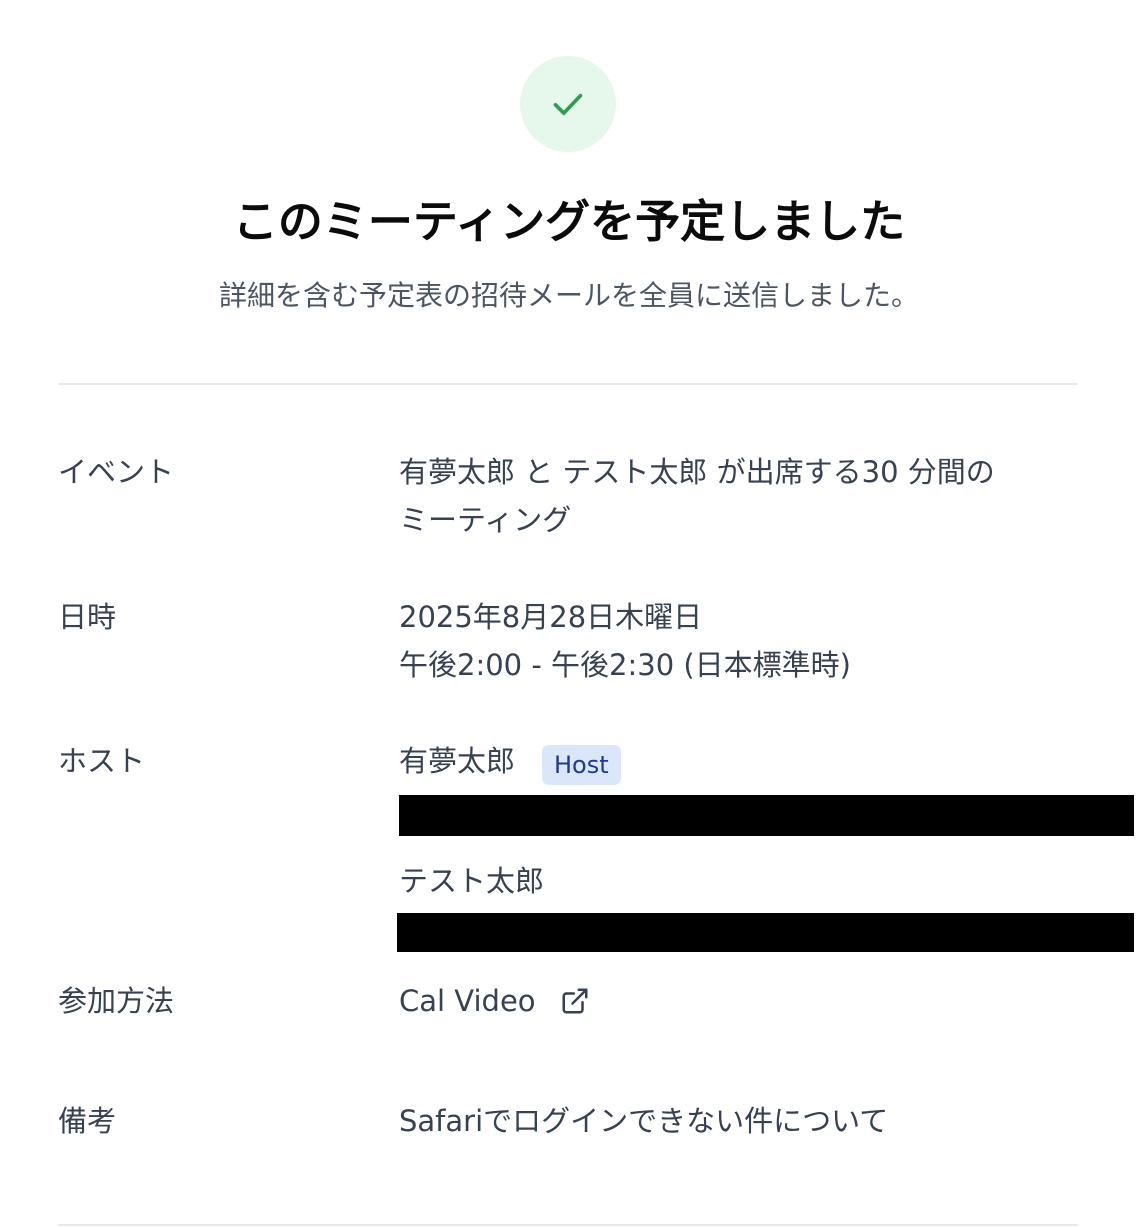  Describe the element at coordinates (87, 617) in the screenshot. I see `datetime-label: 日時` at that location.